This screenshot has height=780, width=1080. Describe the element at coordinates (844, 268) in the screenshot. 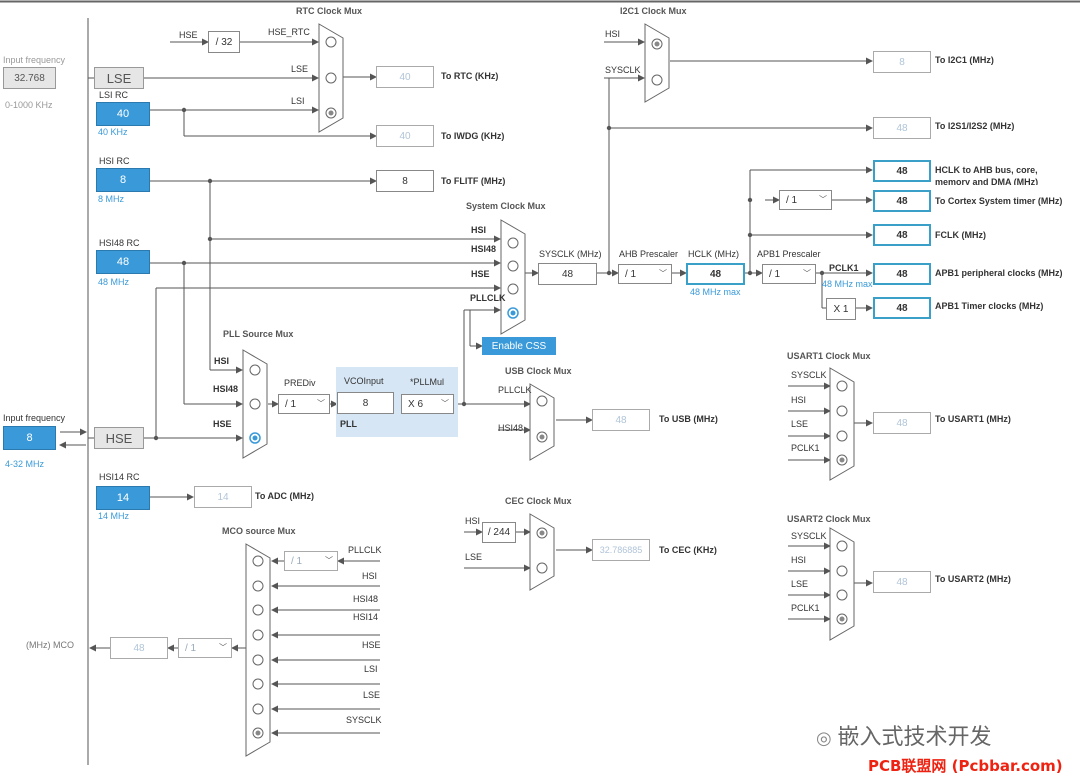

I see `pclk1-label: PCLK1` at that location.